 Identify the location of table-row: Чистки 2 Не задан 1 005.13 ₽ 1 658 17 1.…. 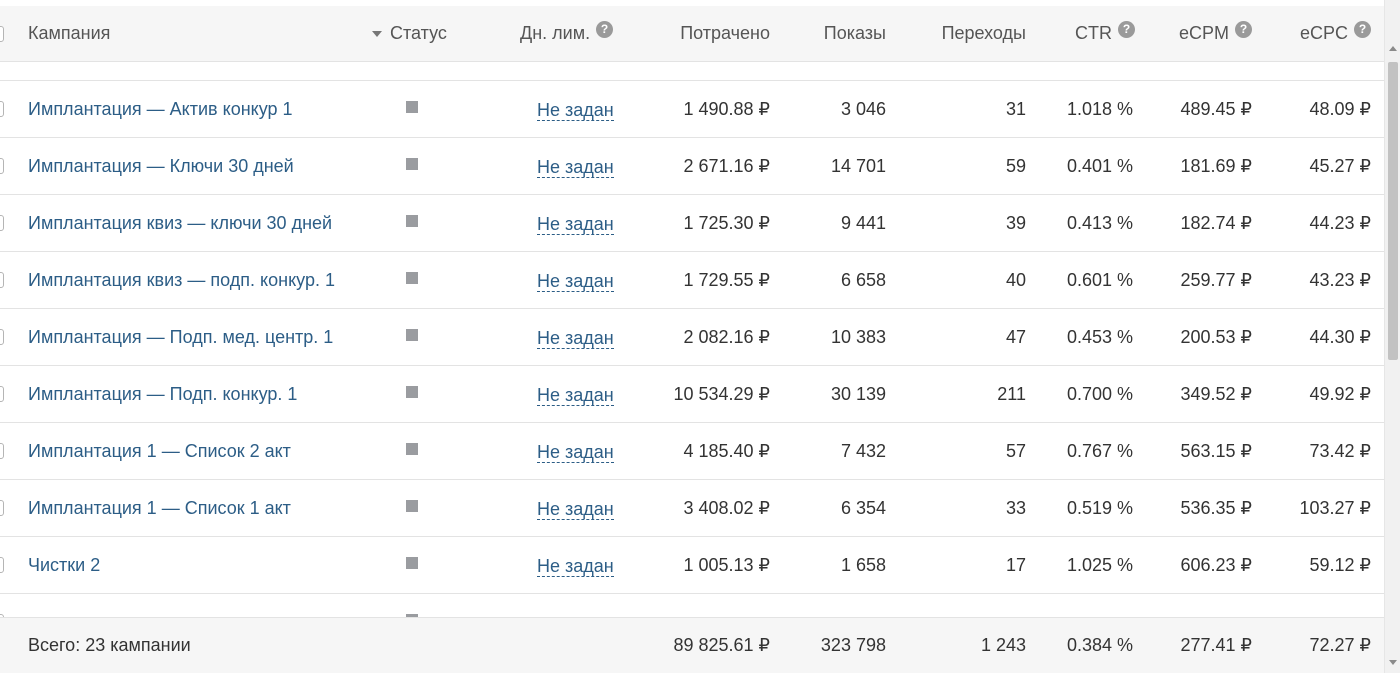
(692, 565).